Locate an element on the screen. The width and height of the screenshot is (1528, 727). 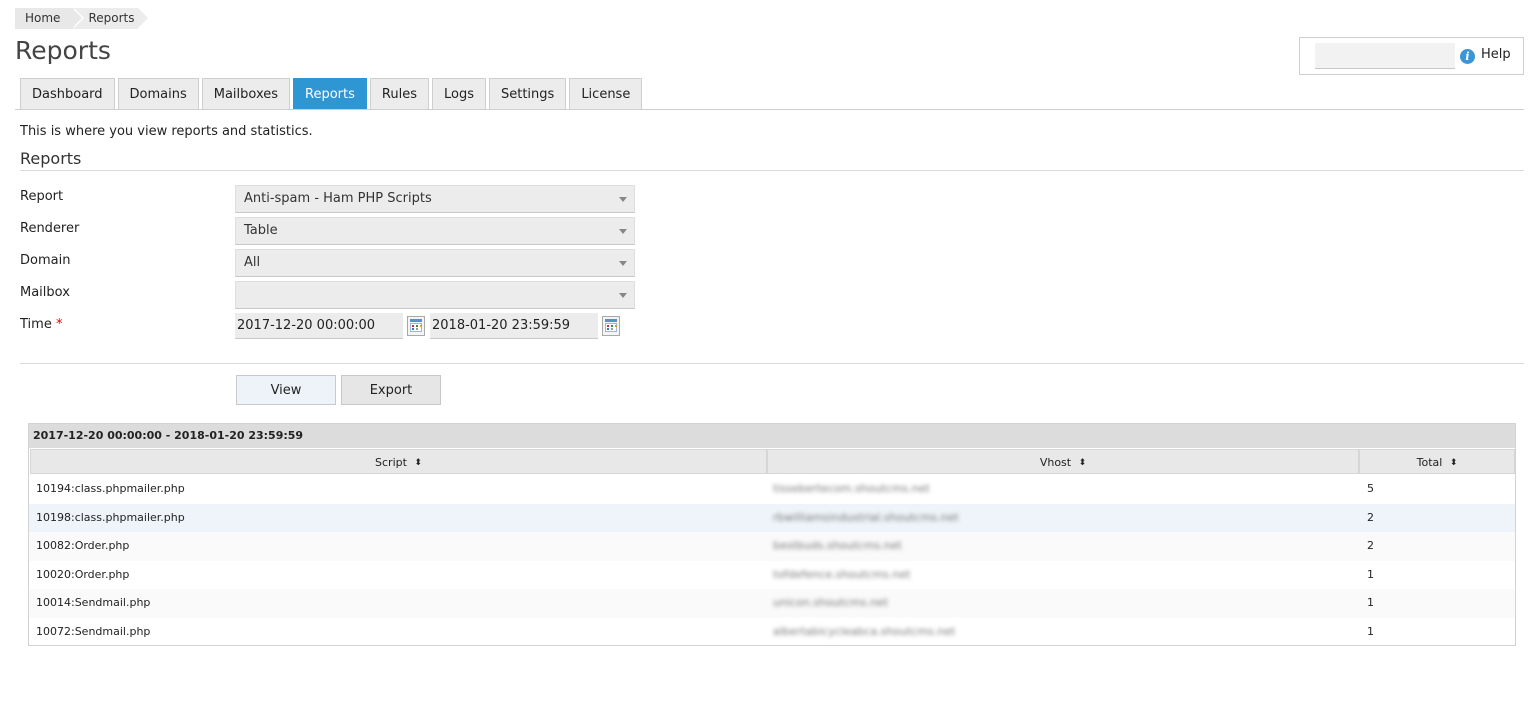
mailbox-select is located at coordinates (435, 295).